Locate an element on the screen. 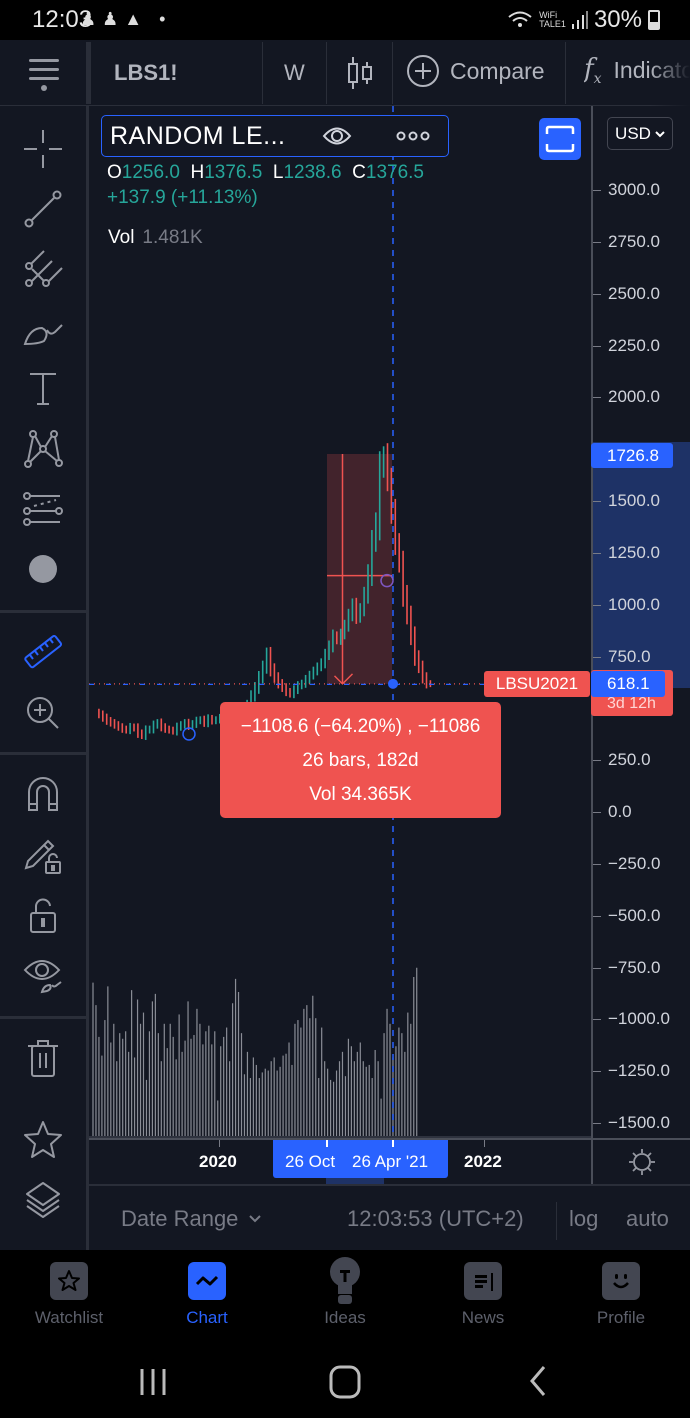 Image resolution: width=690 pixels, height=1418 pixels. magnet-icon is located at coordinates (43, 794).